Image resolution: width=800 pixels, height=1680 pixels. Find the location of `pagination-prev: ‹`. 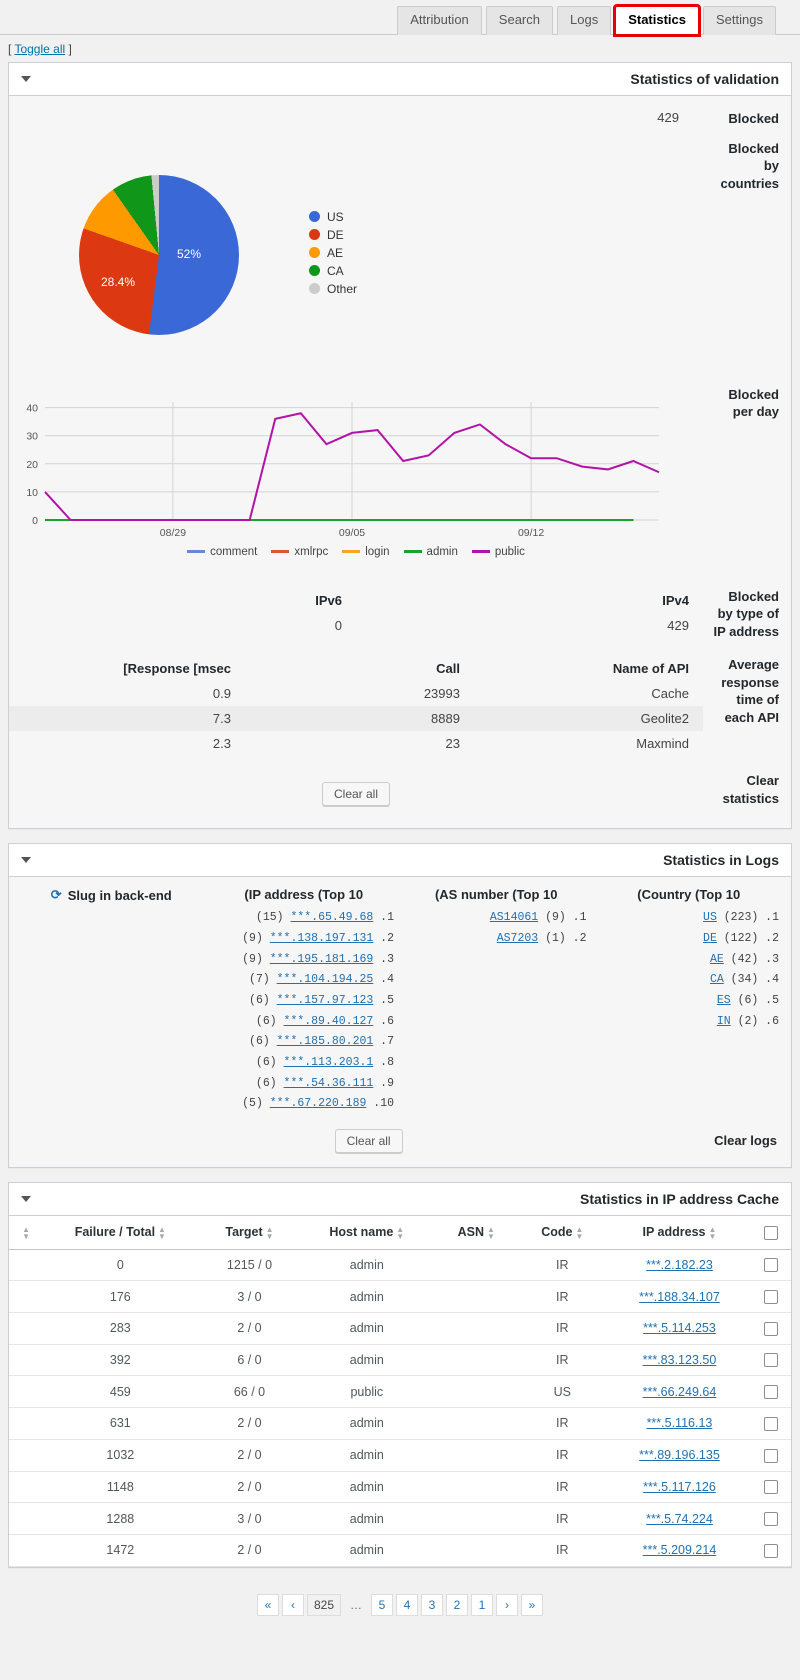

pagination-prev: ‹ is located at coordinates (292, 1604).